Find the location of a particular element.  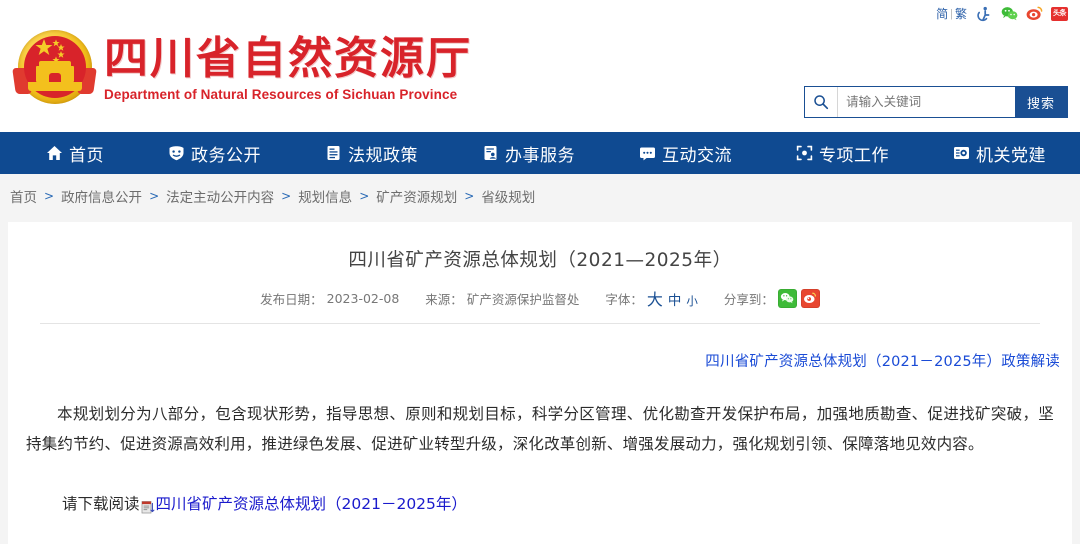

badge-icon is located at coordinates (961, 153).